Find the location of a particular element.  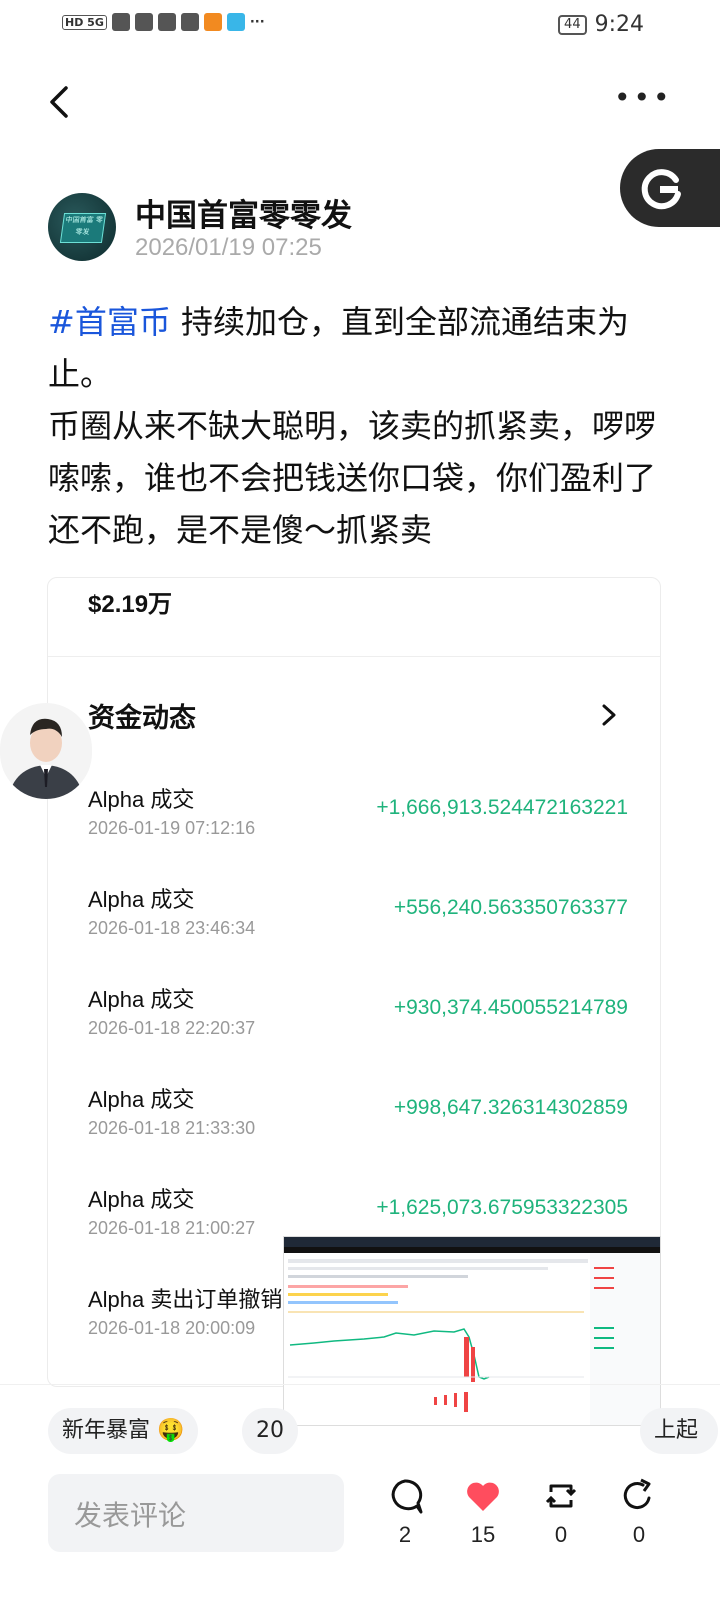

topic-tag: 新年暴富 🤑 is located at coordinates (123, 1431).